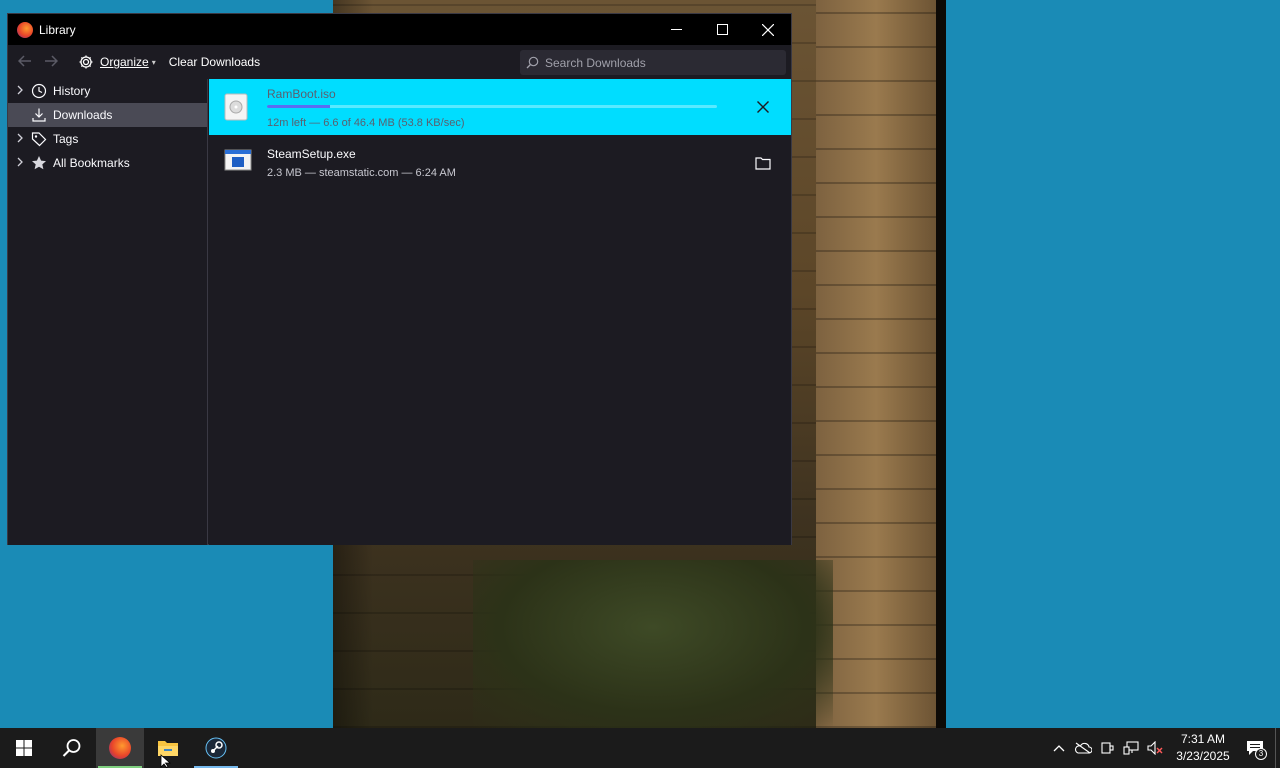  Describe the element at coordinates (107, 91) in the screenshot. I see `sidebar-item-history: History` at that location.